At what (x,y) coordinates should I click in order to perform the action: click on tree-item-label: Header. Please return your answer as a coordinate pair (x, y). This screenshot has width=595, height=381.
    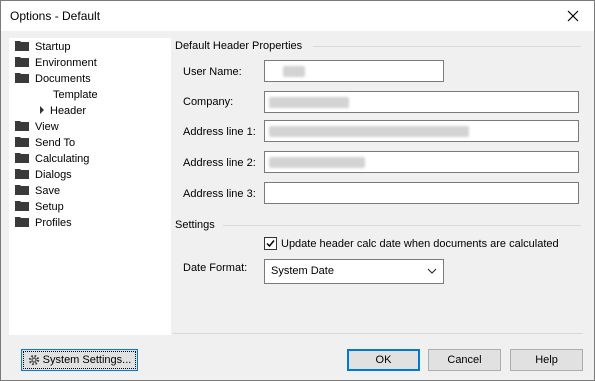
    Looking at the image, I should click on (68, 111).